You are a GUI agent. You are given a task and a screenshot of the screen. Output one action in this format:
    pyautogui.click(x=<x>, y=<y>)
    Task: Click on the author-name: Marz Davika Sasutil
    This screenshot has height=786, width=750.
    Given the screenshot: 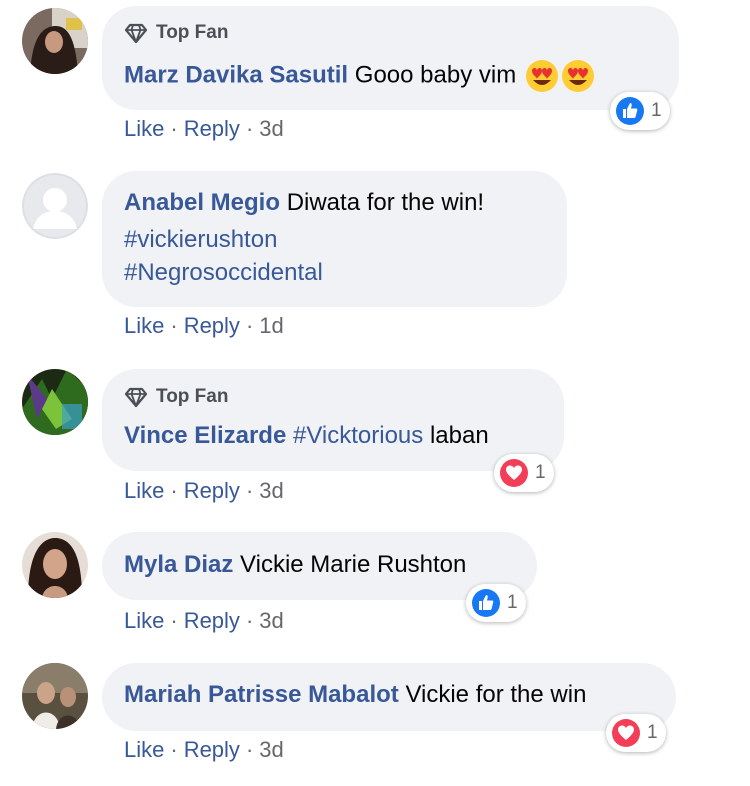 What is the action you would take?
    pyautogui.click(x=236, y=74)
    